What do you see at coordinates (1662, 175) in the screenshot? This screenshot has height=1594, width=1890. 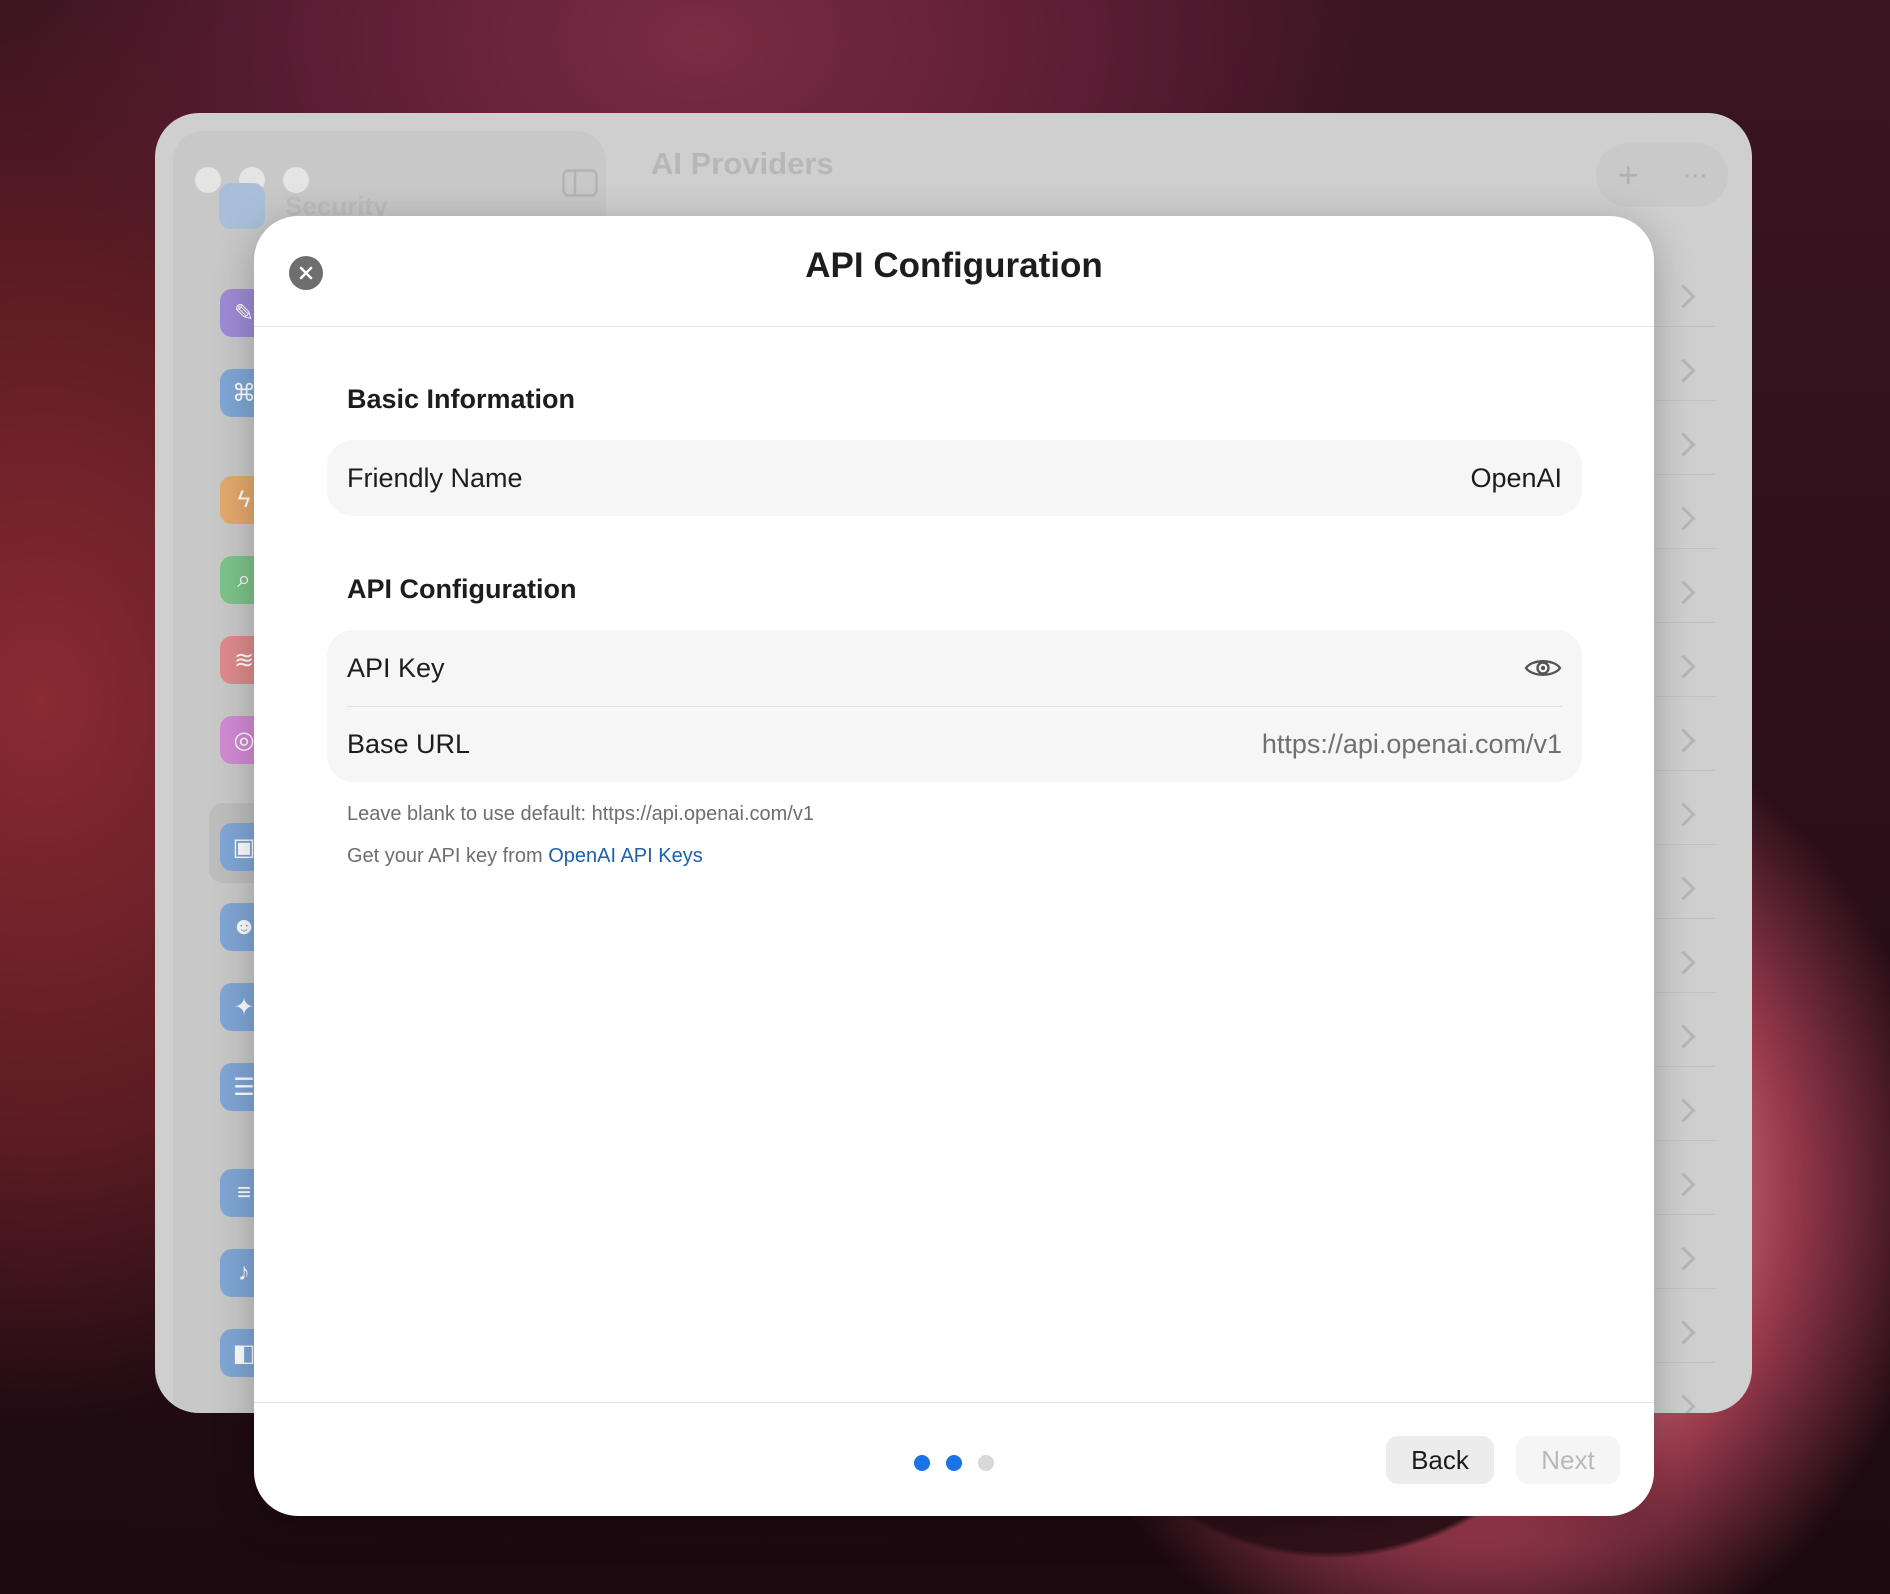 I see `background-toolbar: + ···` at bounding box center [1662, 175].